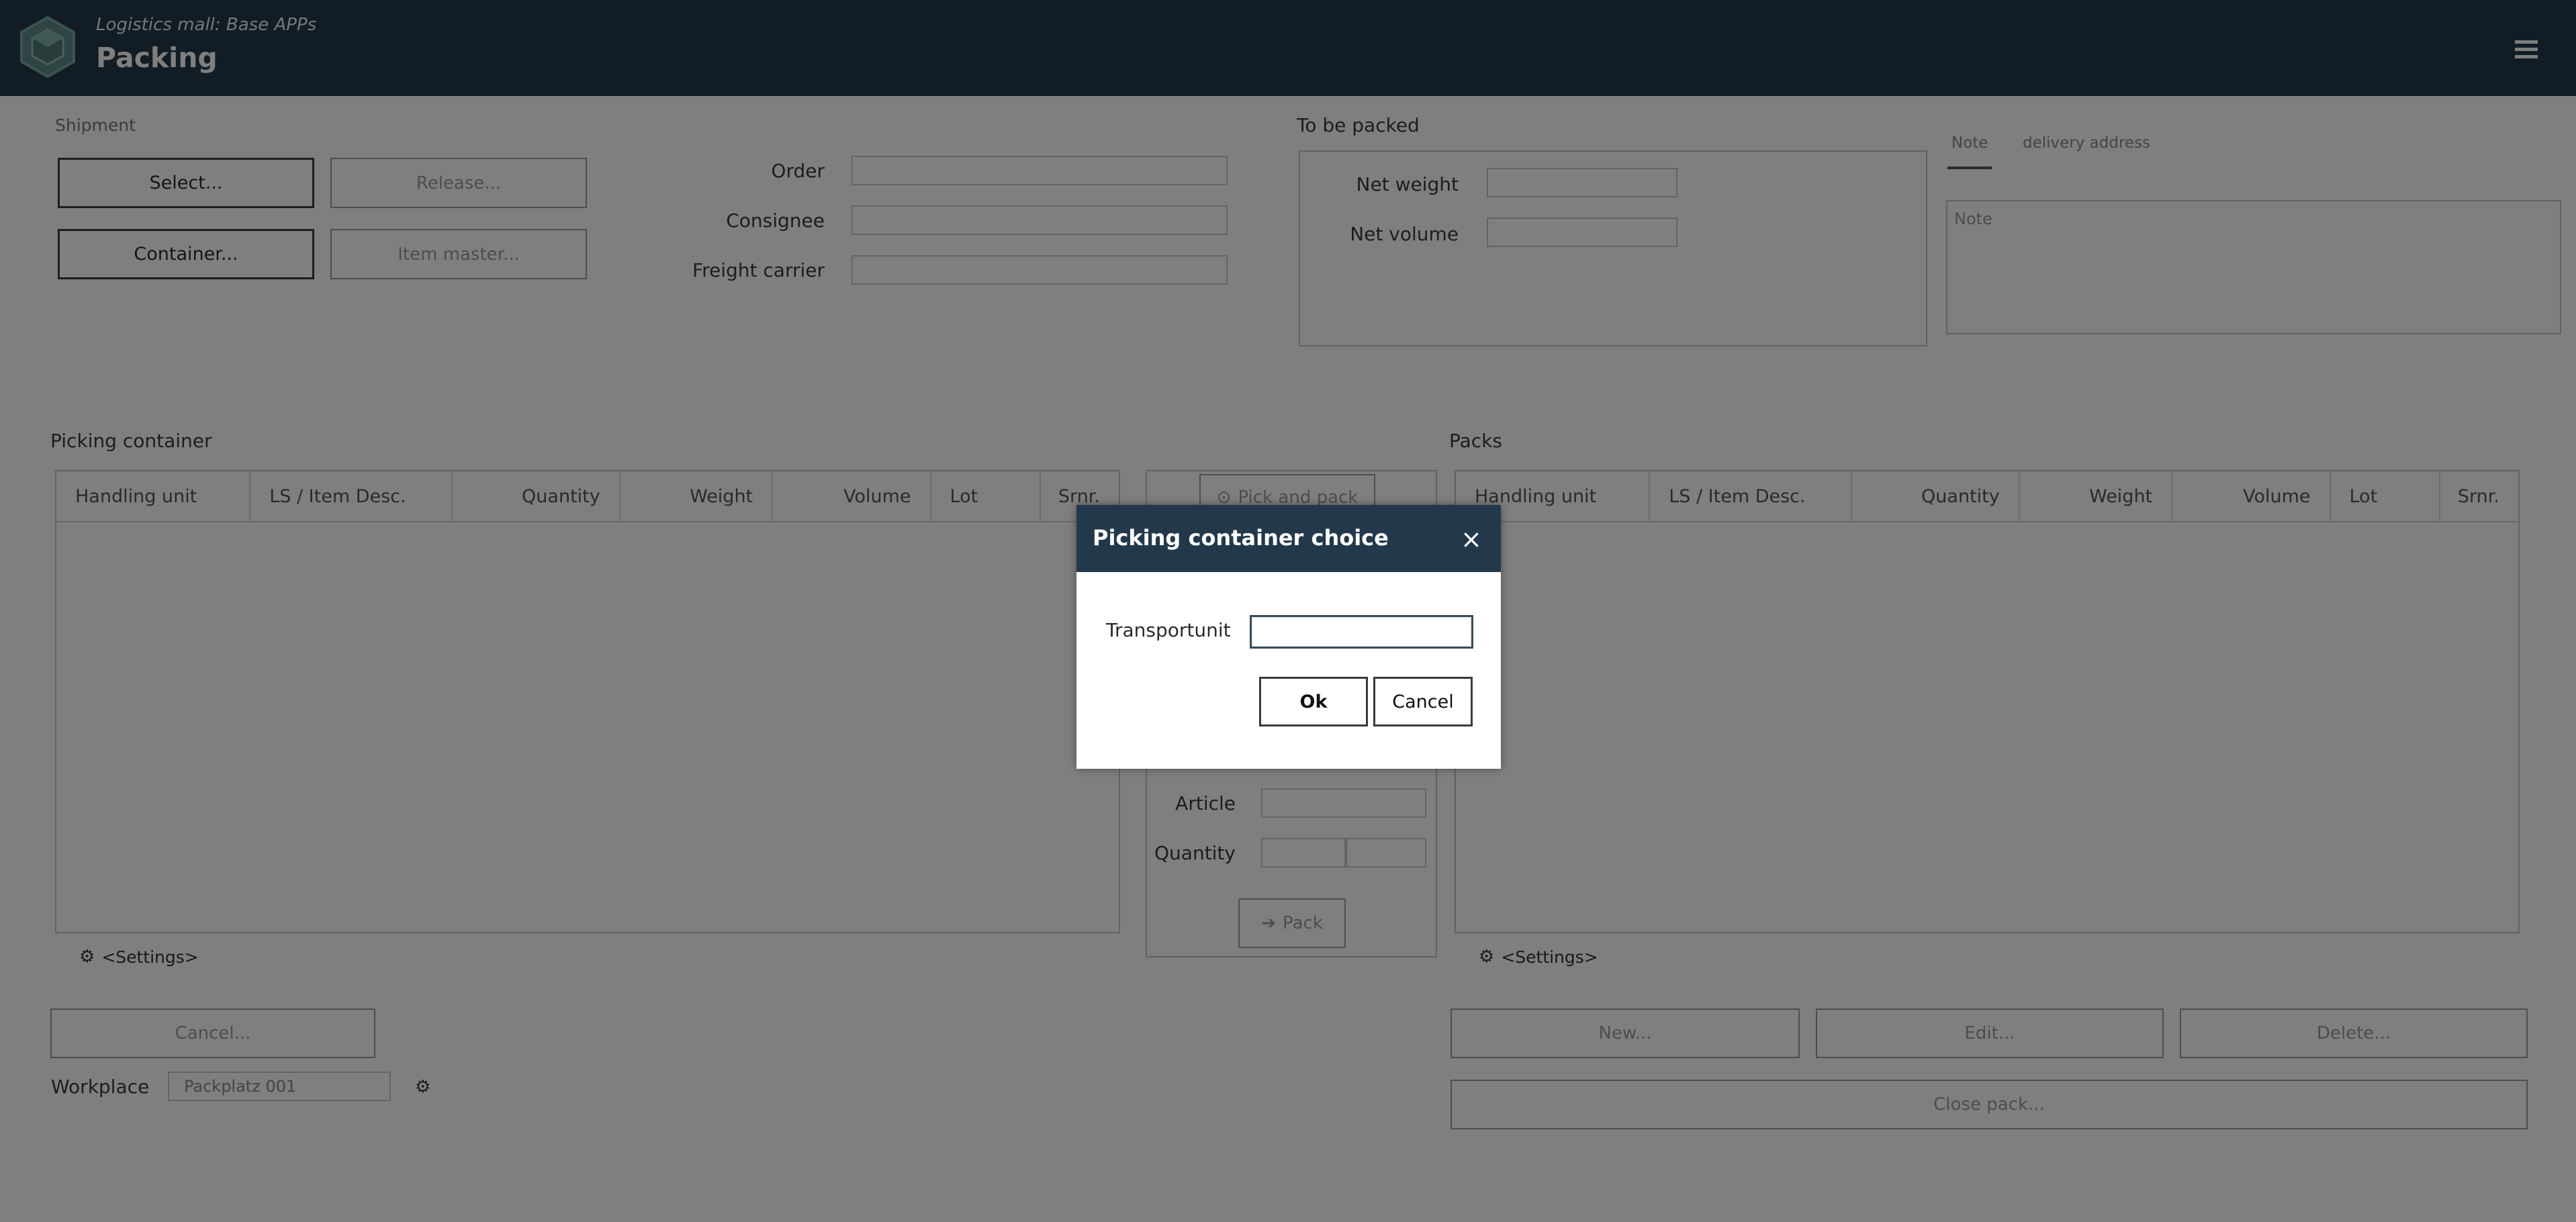 This screenshot has width=2576, height=1222. I want to click on dialog-cancel-button: Cancel, so click(1423, 701).